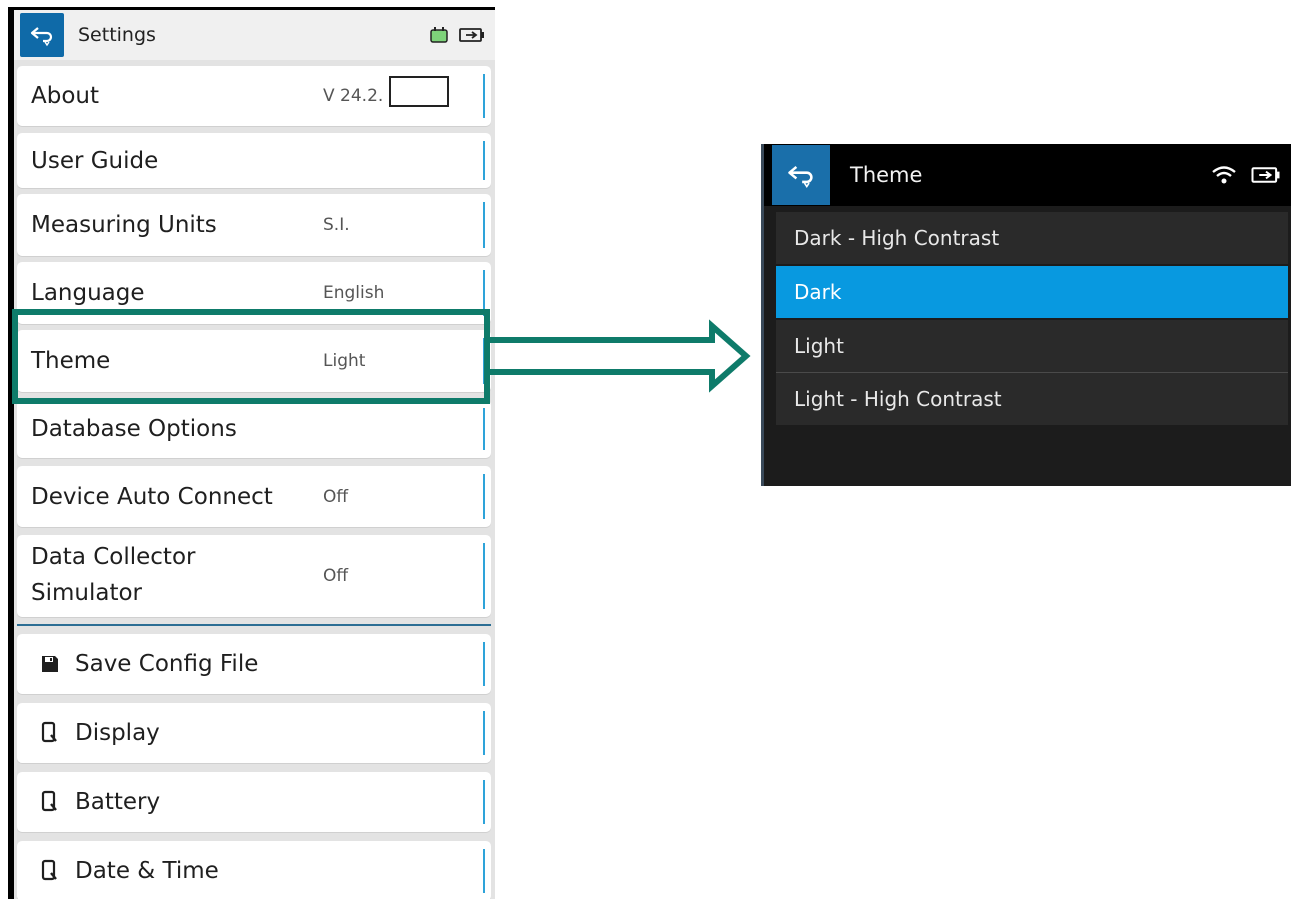  I want to click on theme-highlight-box, so click(251, 356).